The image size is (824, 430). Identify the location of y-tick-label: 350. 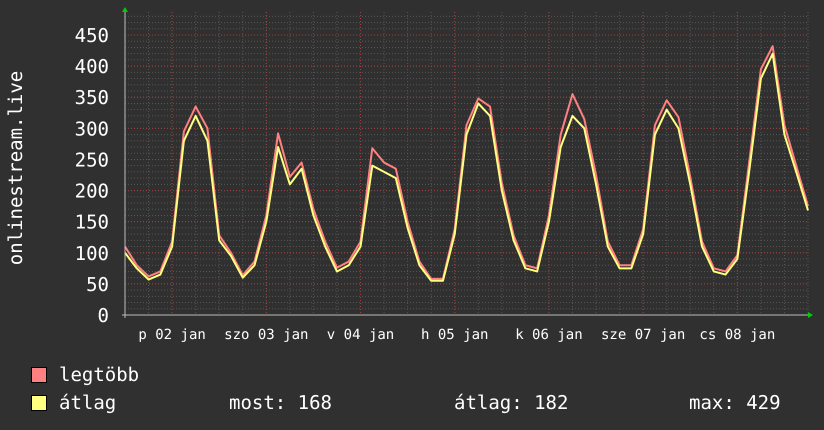
(91, 98).